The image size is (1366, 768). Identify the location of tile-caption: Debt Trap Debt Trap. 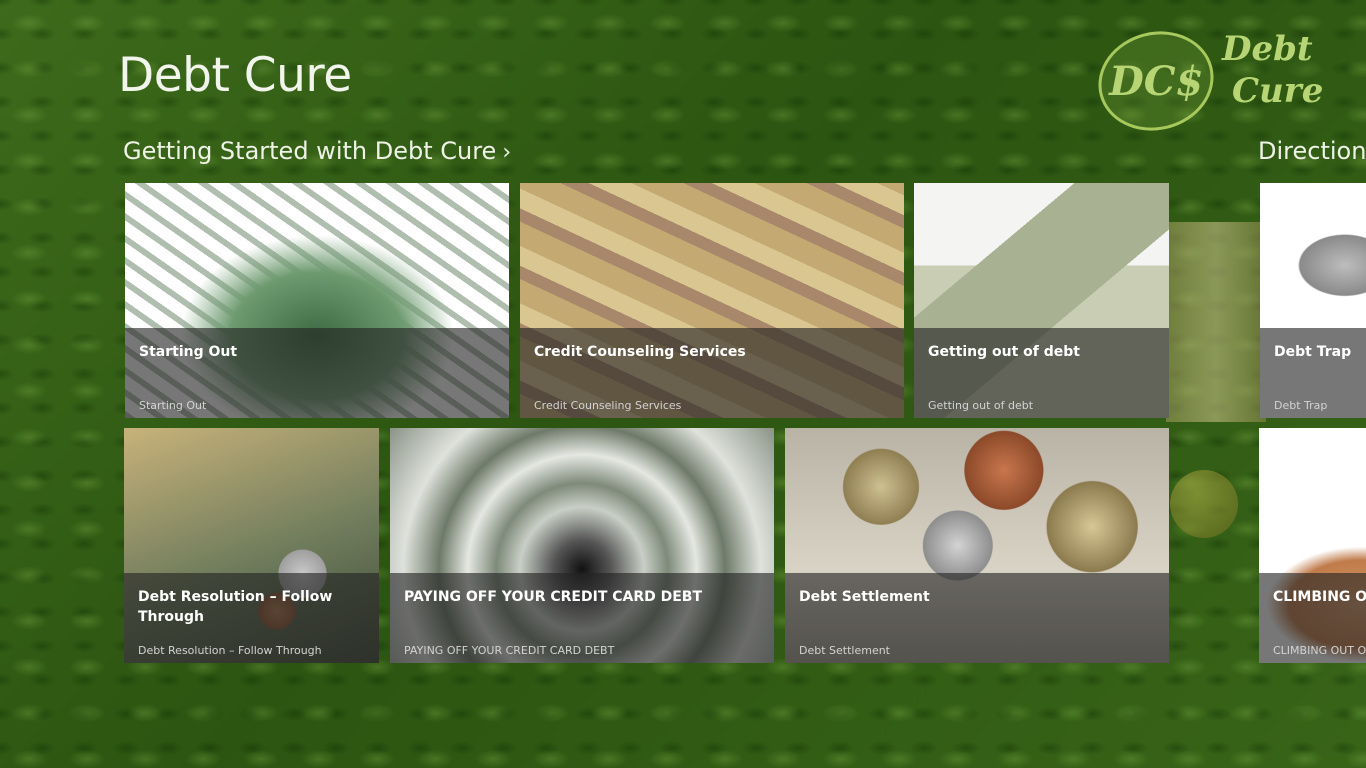
(1313, 373).